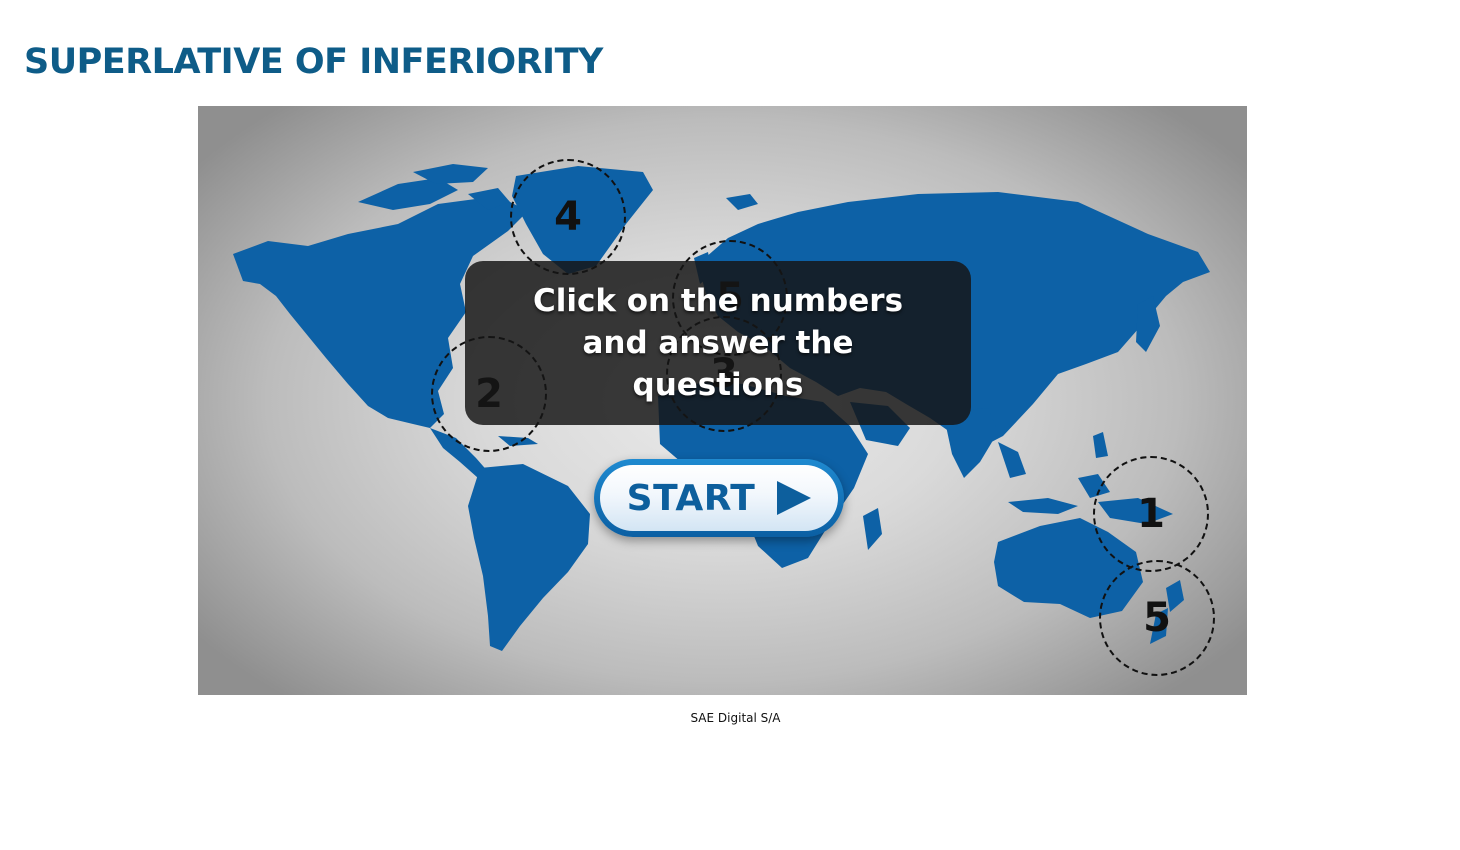  I want to click on start-button: START, so click(719, 498).